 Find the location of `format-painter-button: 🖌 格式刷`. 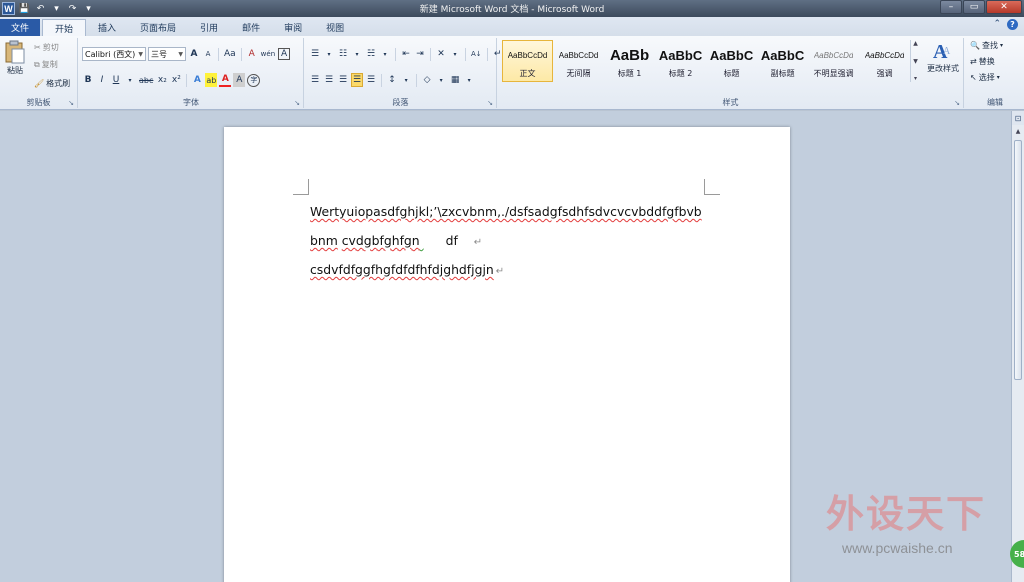

format-painter-button: 🖌 格式刷 is located at coordinates (52, 83).